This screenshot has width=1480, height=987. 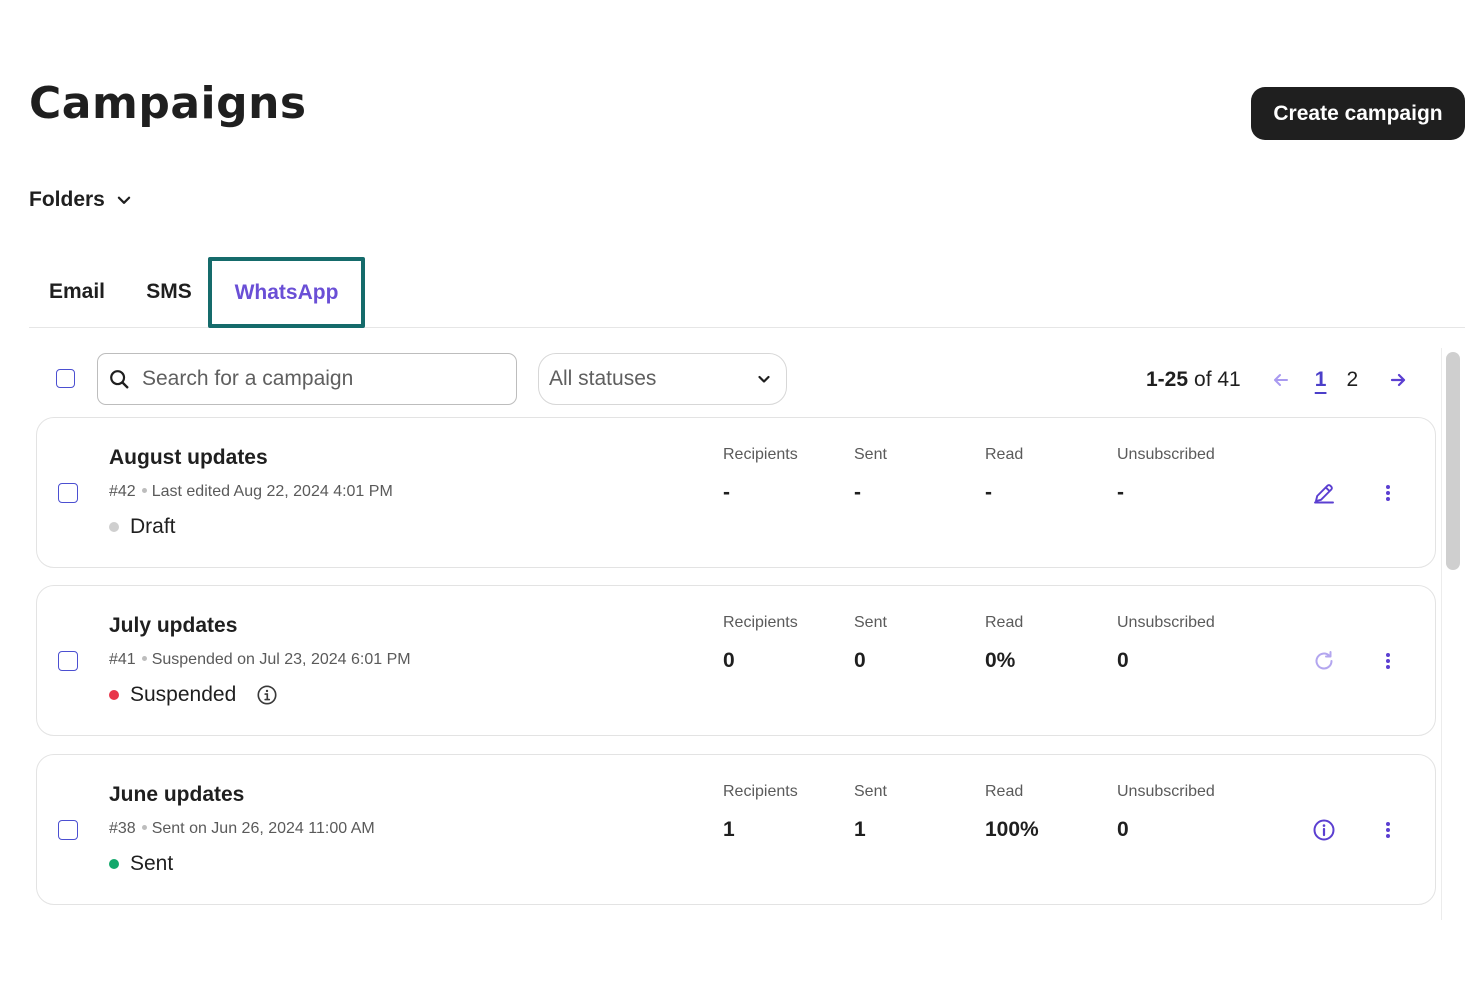 I want to click on tab-whatsapp: WhatsApp, so click(x=286, y=292).